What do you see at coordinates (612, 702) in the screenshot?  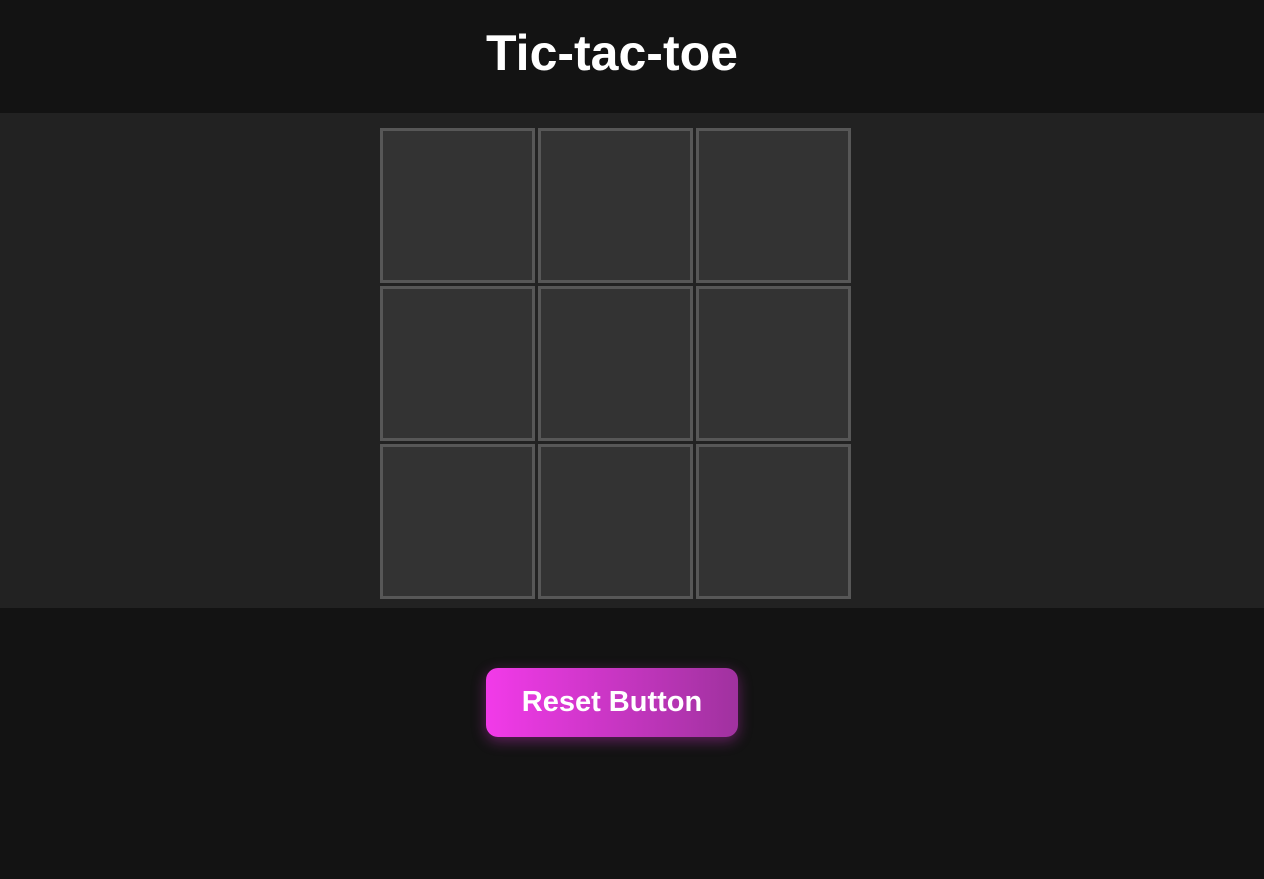 I see `reset-button: Reset Button` at bounding box center [612, 702].